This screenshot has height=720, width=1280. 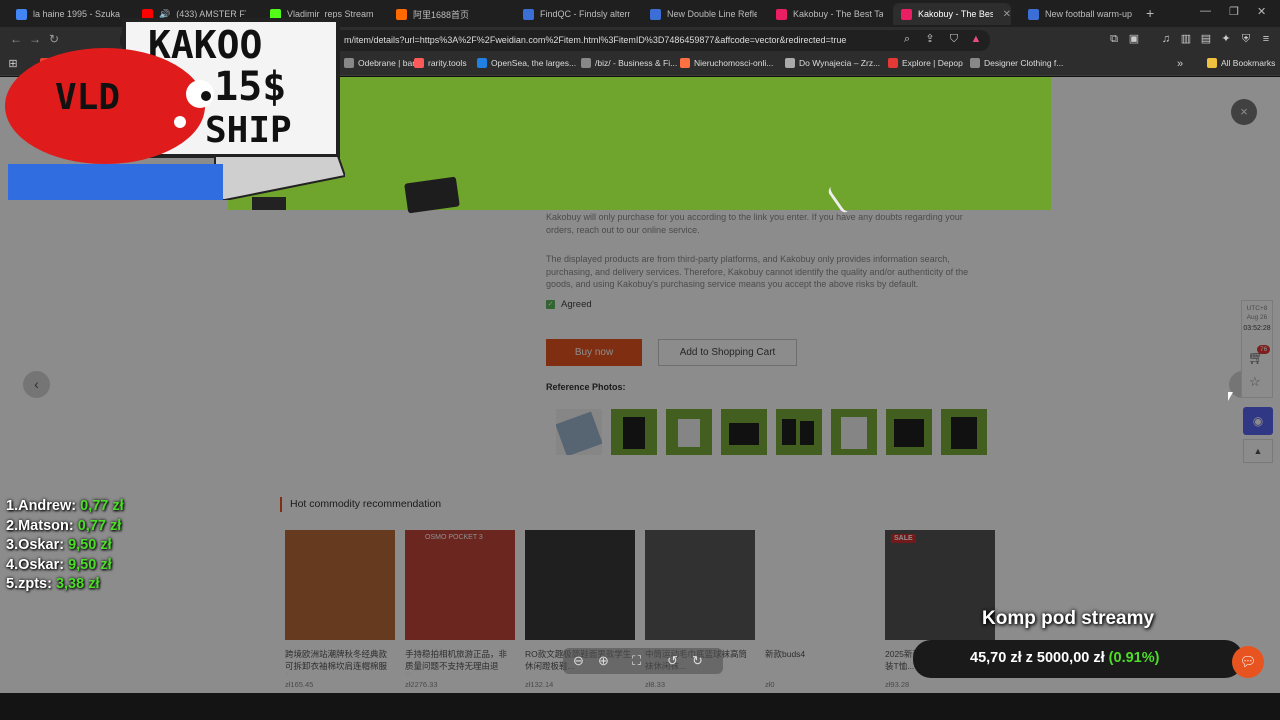 I want to click on buy-now-button: Buy now, so click(x=594, y=352).